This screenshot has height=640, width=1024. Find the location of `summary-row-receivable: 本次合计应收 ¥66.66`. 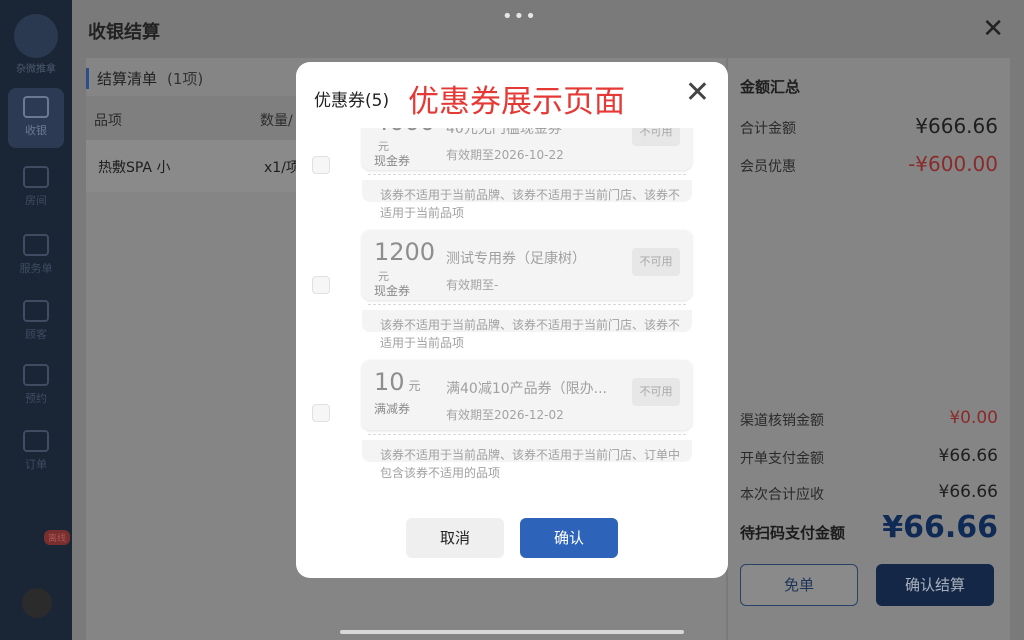

summary-row-receivable: 本次合计应收 ¥66.66 is located at coordinates (869, 493).